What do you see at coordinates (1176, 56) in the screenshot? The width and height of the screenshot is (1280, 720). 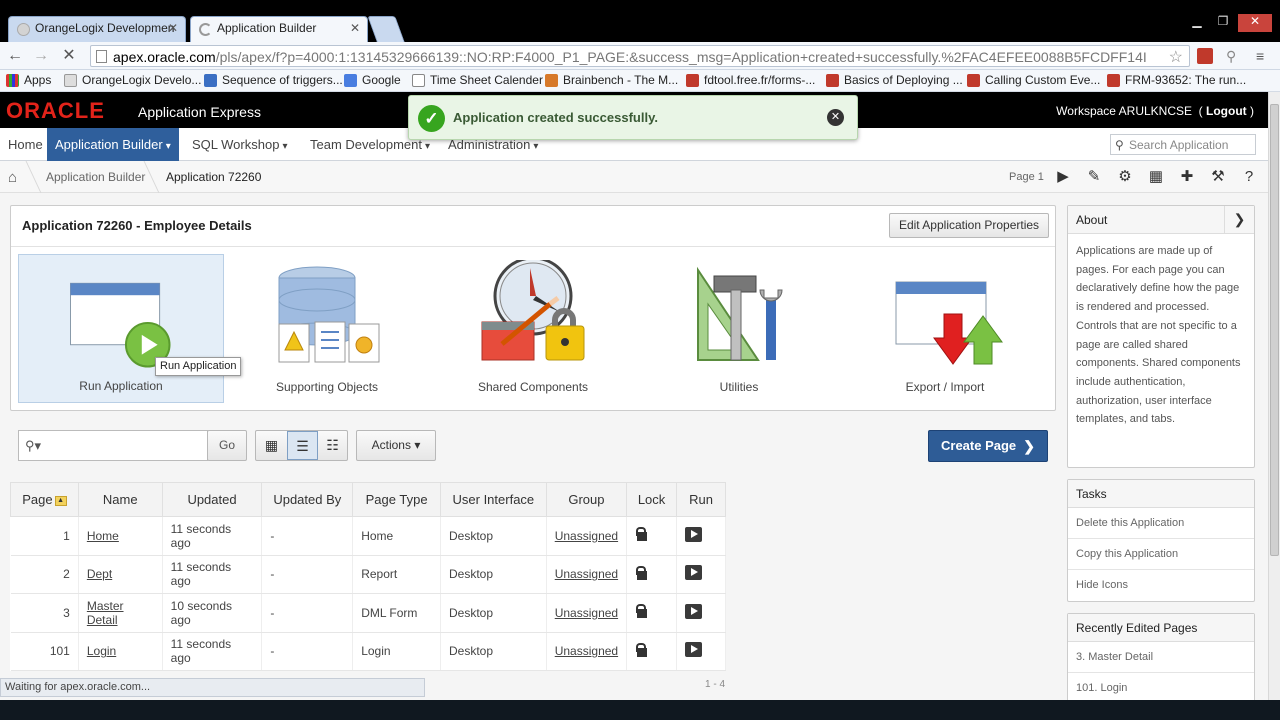 I see `bookmark-star-icon: ☆` at bounding box center [1176, 56].